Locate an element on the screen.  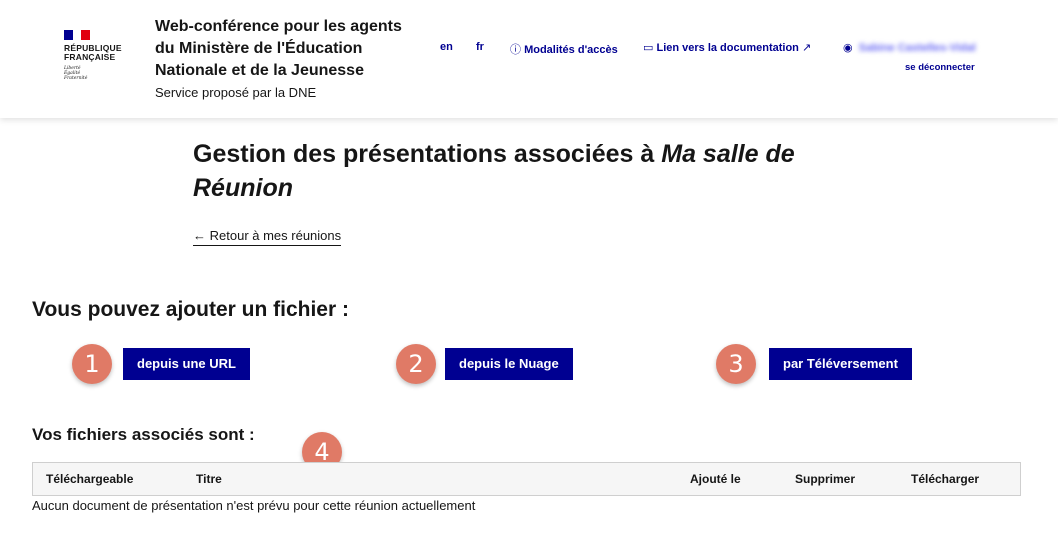
column-added-on: Ajouté le is located at coordinates (715, 479).